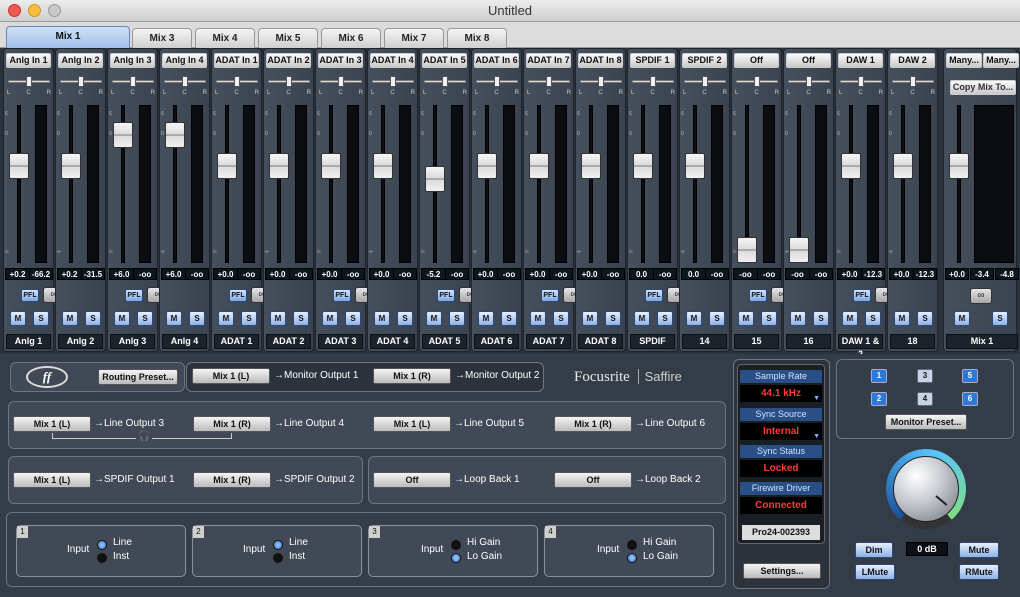 The image size is (1020, 597). Describe the element at coordinates (162, 38) in the screenshot. I see `tab-mix-3: Mix 3` at that location.